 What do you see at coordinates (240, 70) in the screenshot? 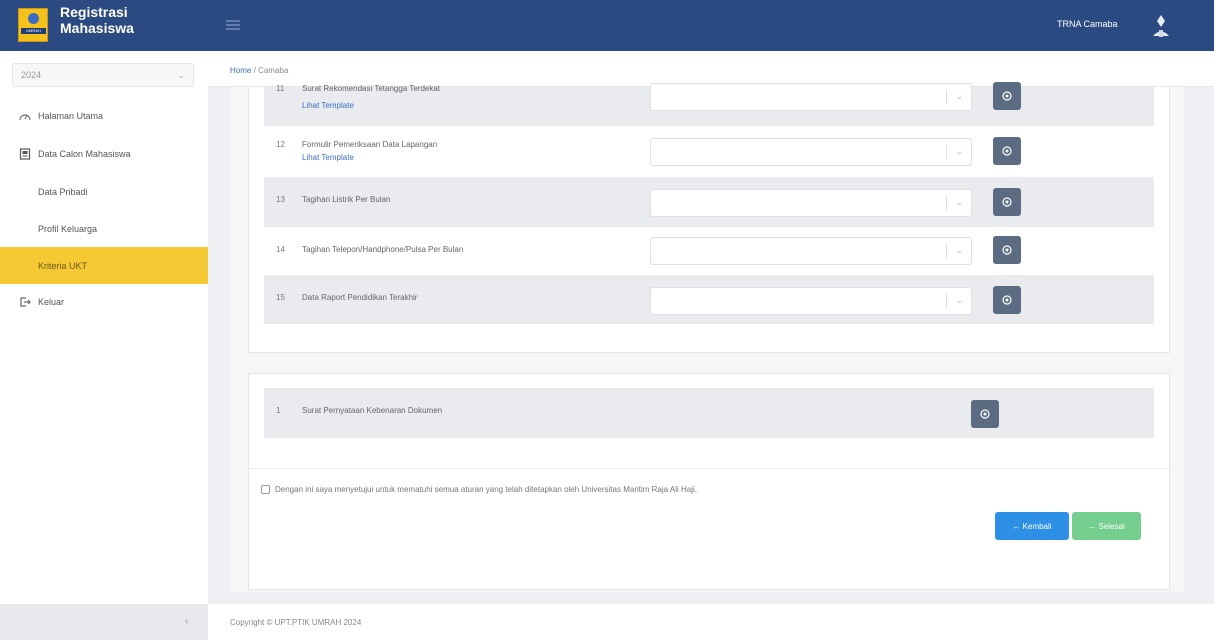
I see `breadcrumb-home-link: Home` at bounding box center [240, 70].